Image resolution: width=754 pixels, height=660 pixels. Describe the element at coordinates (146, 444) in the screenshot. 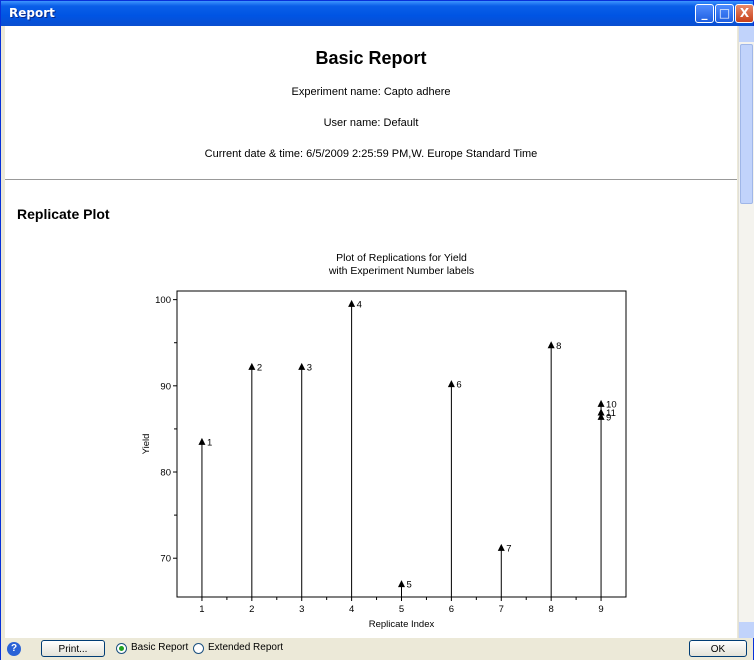

I see `y-axis-label: Yield` at that location.